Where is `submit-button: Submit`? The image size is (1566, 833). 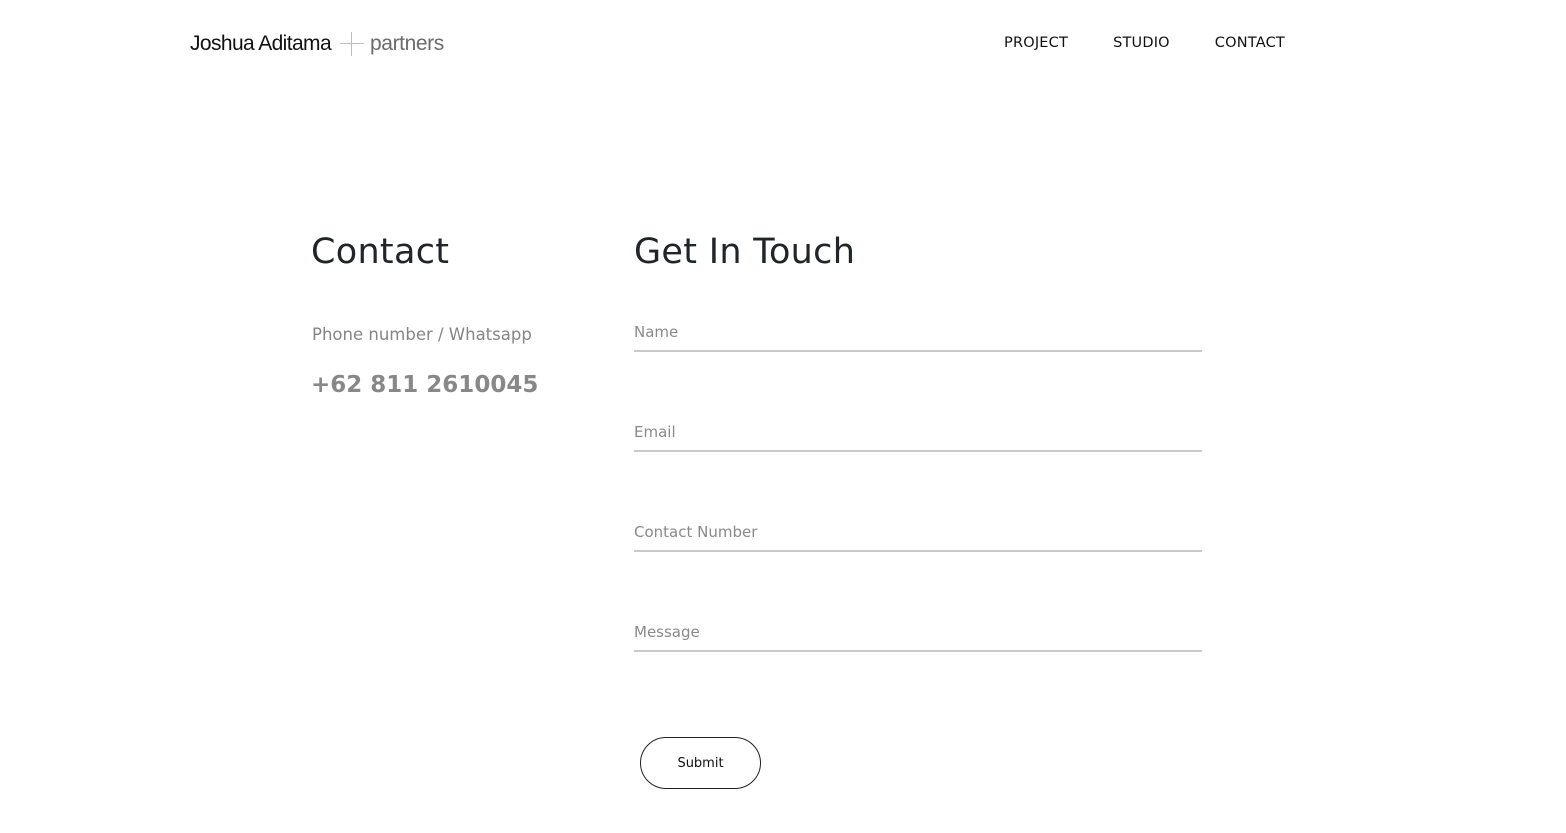 submit-button: Submit is located at coordinates (700, 763).